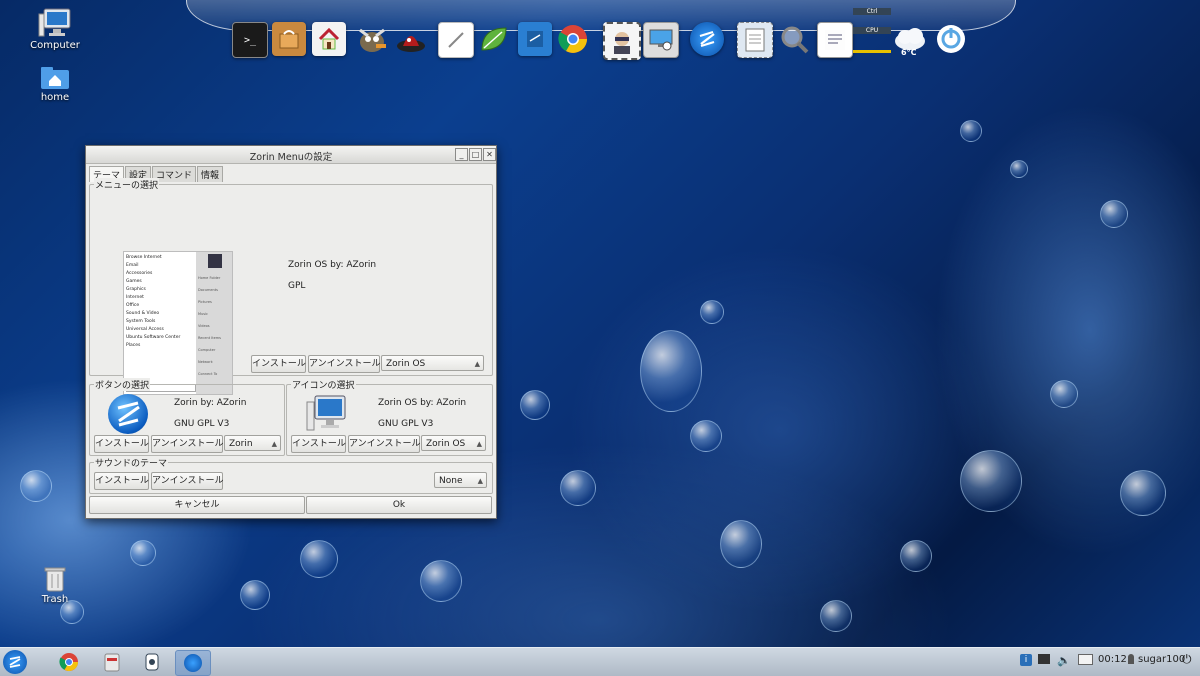  Describe the element at coordinates (872, 11) in the screenshot. I see `ctrl-label: Ctrl` at that location.